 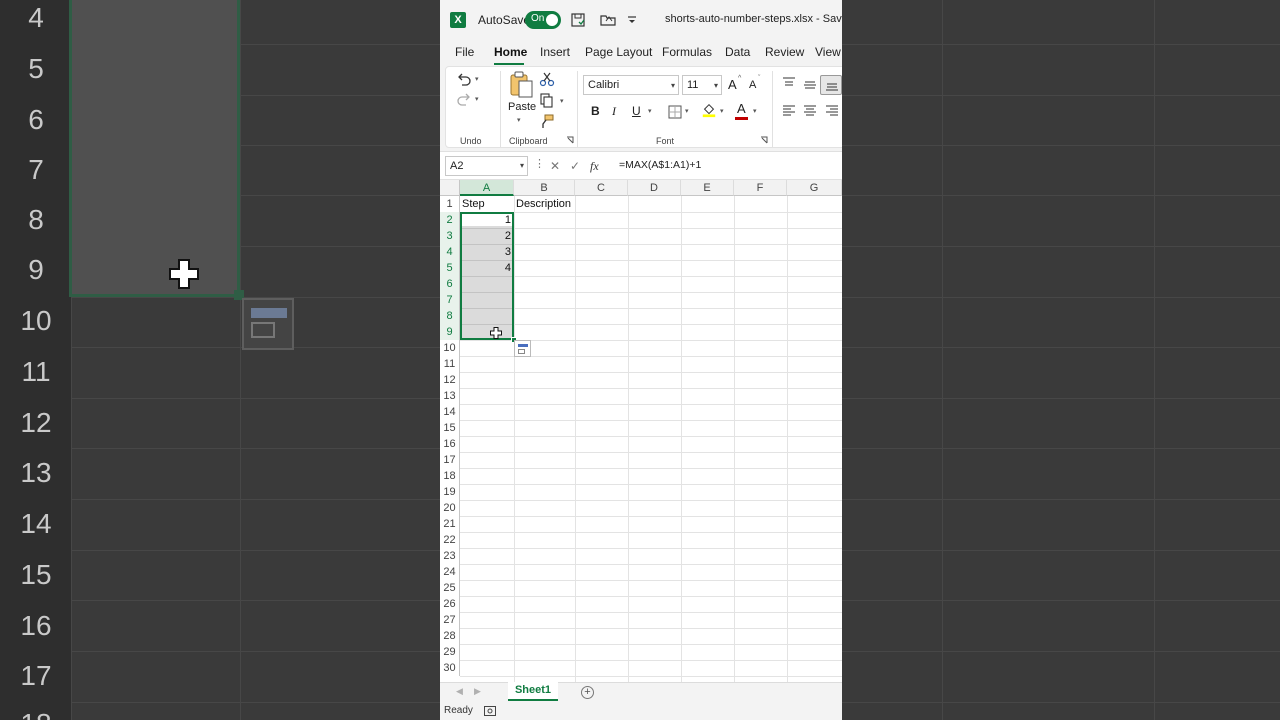 What do you see at coordinates (675, 112) in the screenshot?
I see `borders-icon` at bounding box center [675, 112].